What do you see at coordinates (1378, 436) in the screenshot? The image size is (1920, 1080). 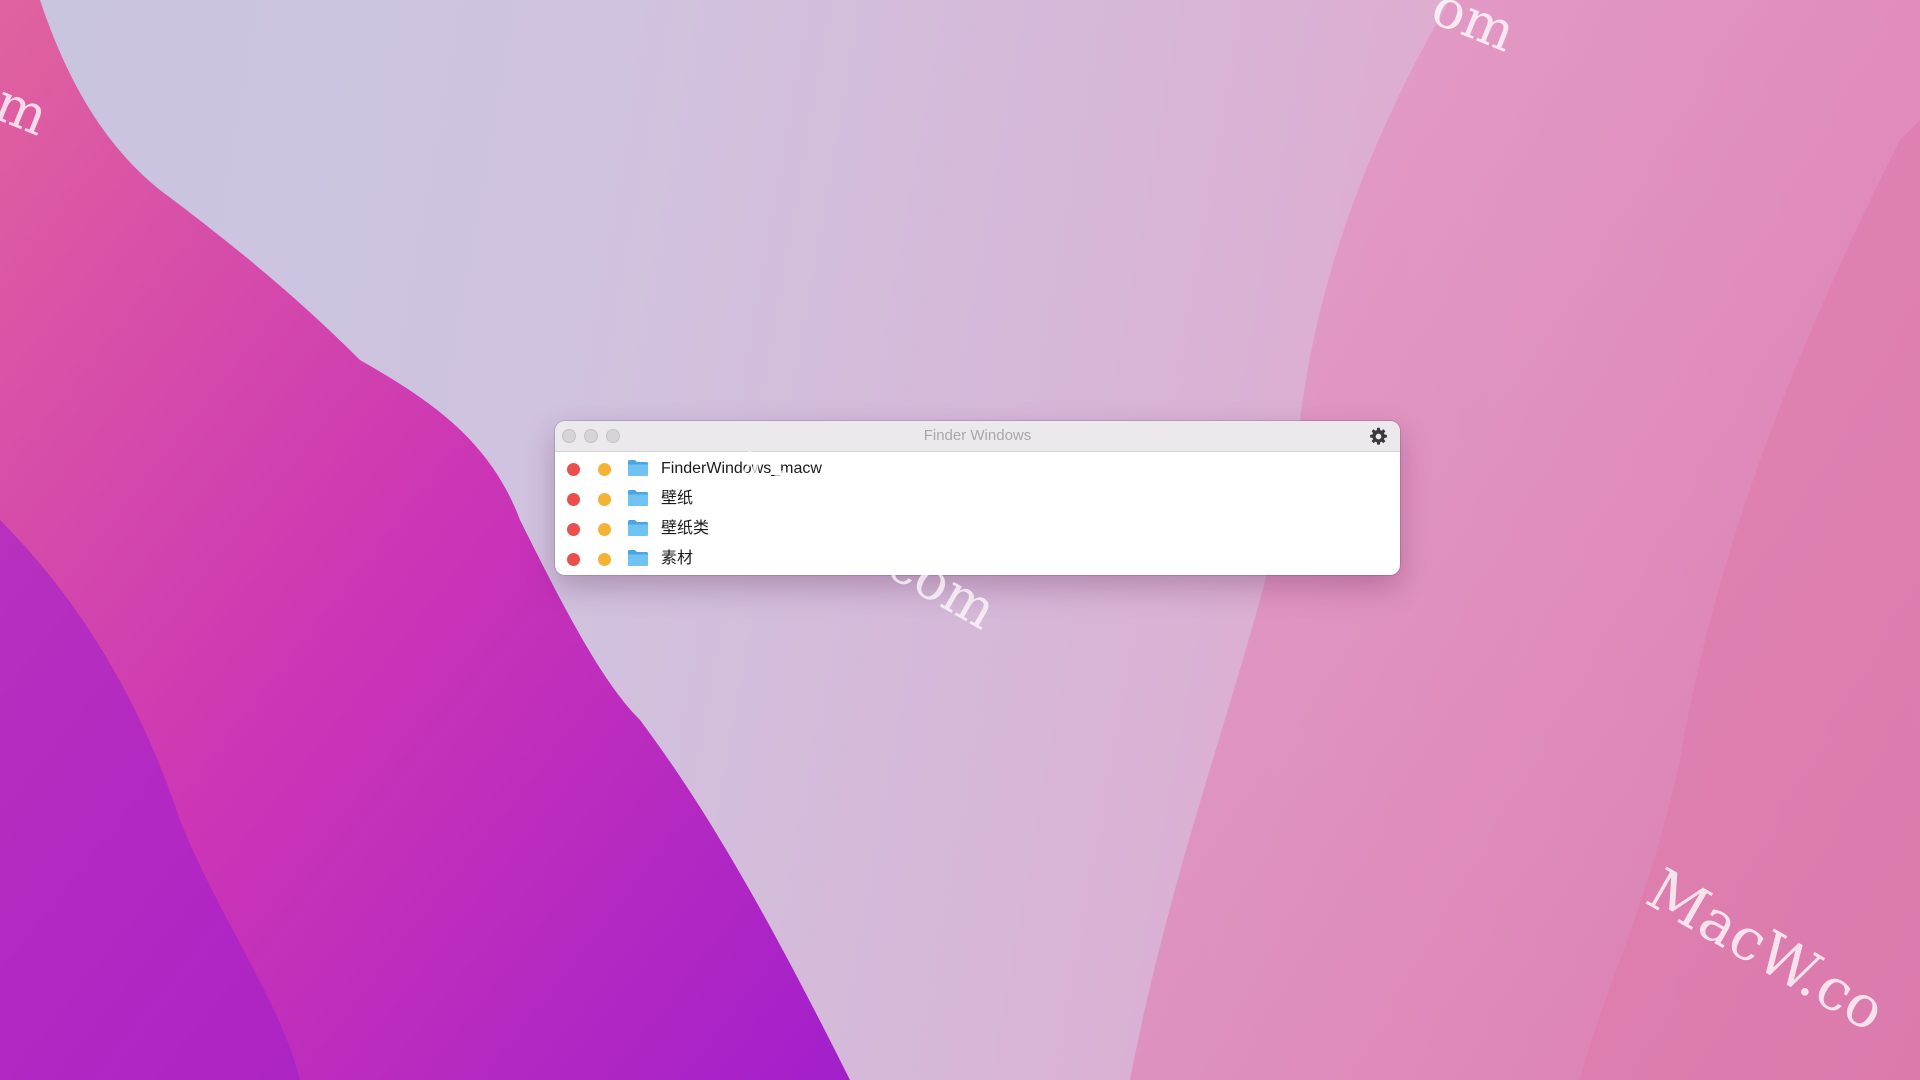 I see `gear-icon` at bounding box center [1378, 436].